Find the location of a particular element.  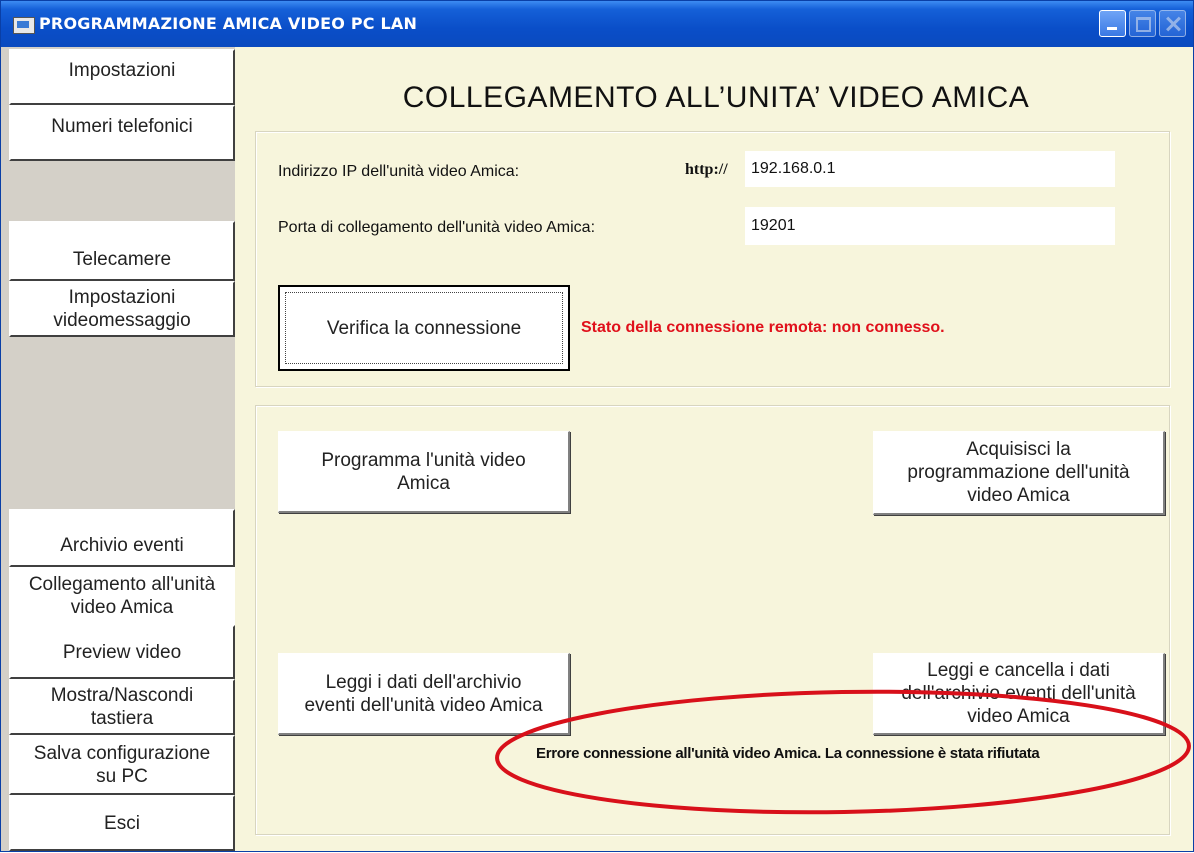

page-title: COLLEGAMENTO ALL’UNITA’ VIDEO AMICA is located at coordinates (716, 97).